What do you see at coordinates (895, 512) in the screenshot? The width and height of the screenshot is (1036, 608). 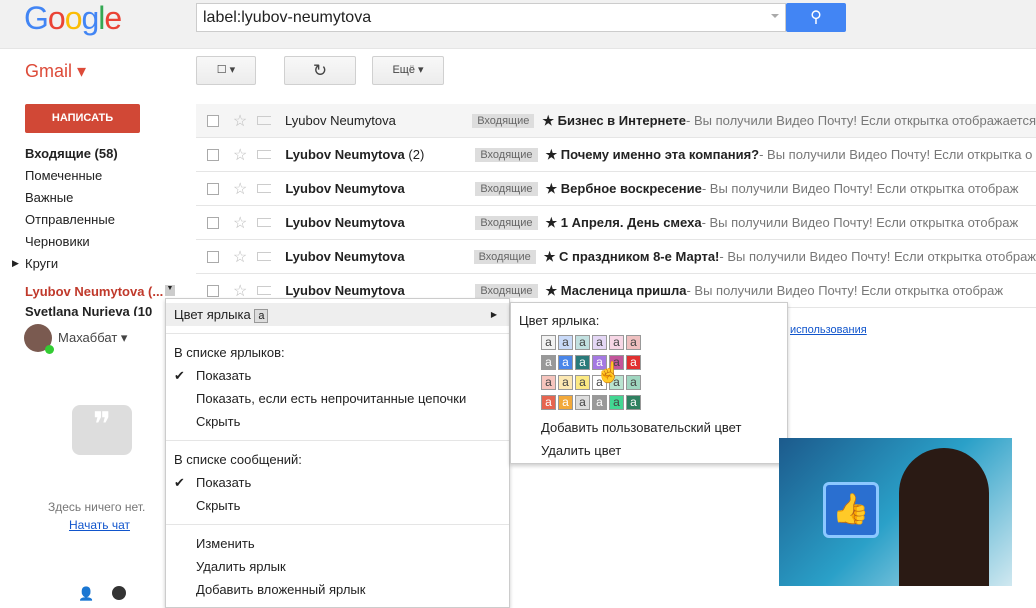 I see `video-overlay: 👍` at bounding box center [895, 512].